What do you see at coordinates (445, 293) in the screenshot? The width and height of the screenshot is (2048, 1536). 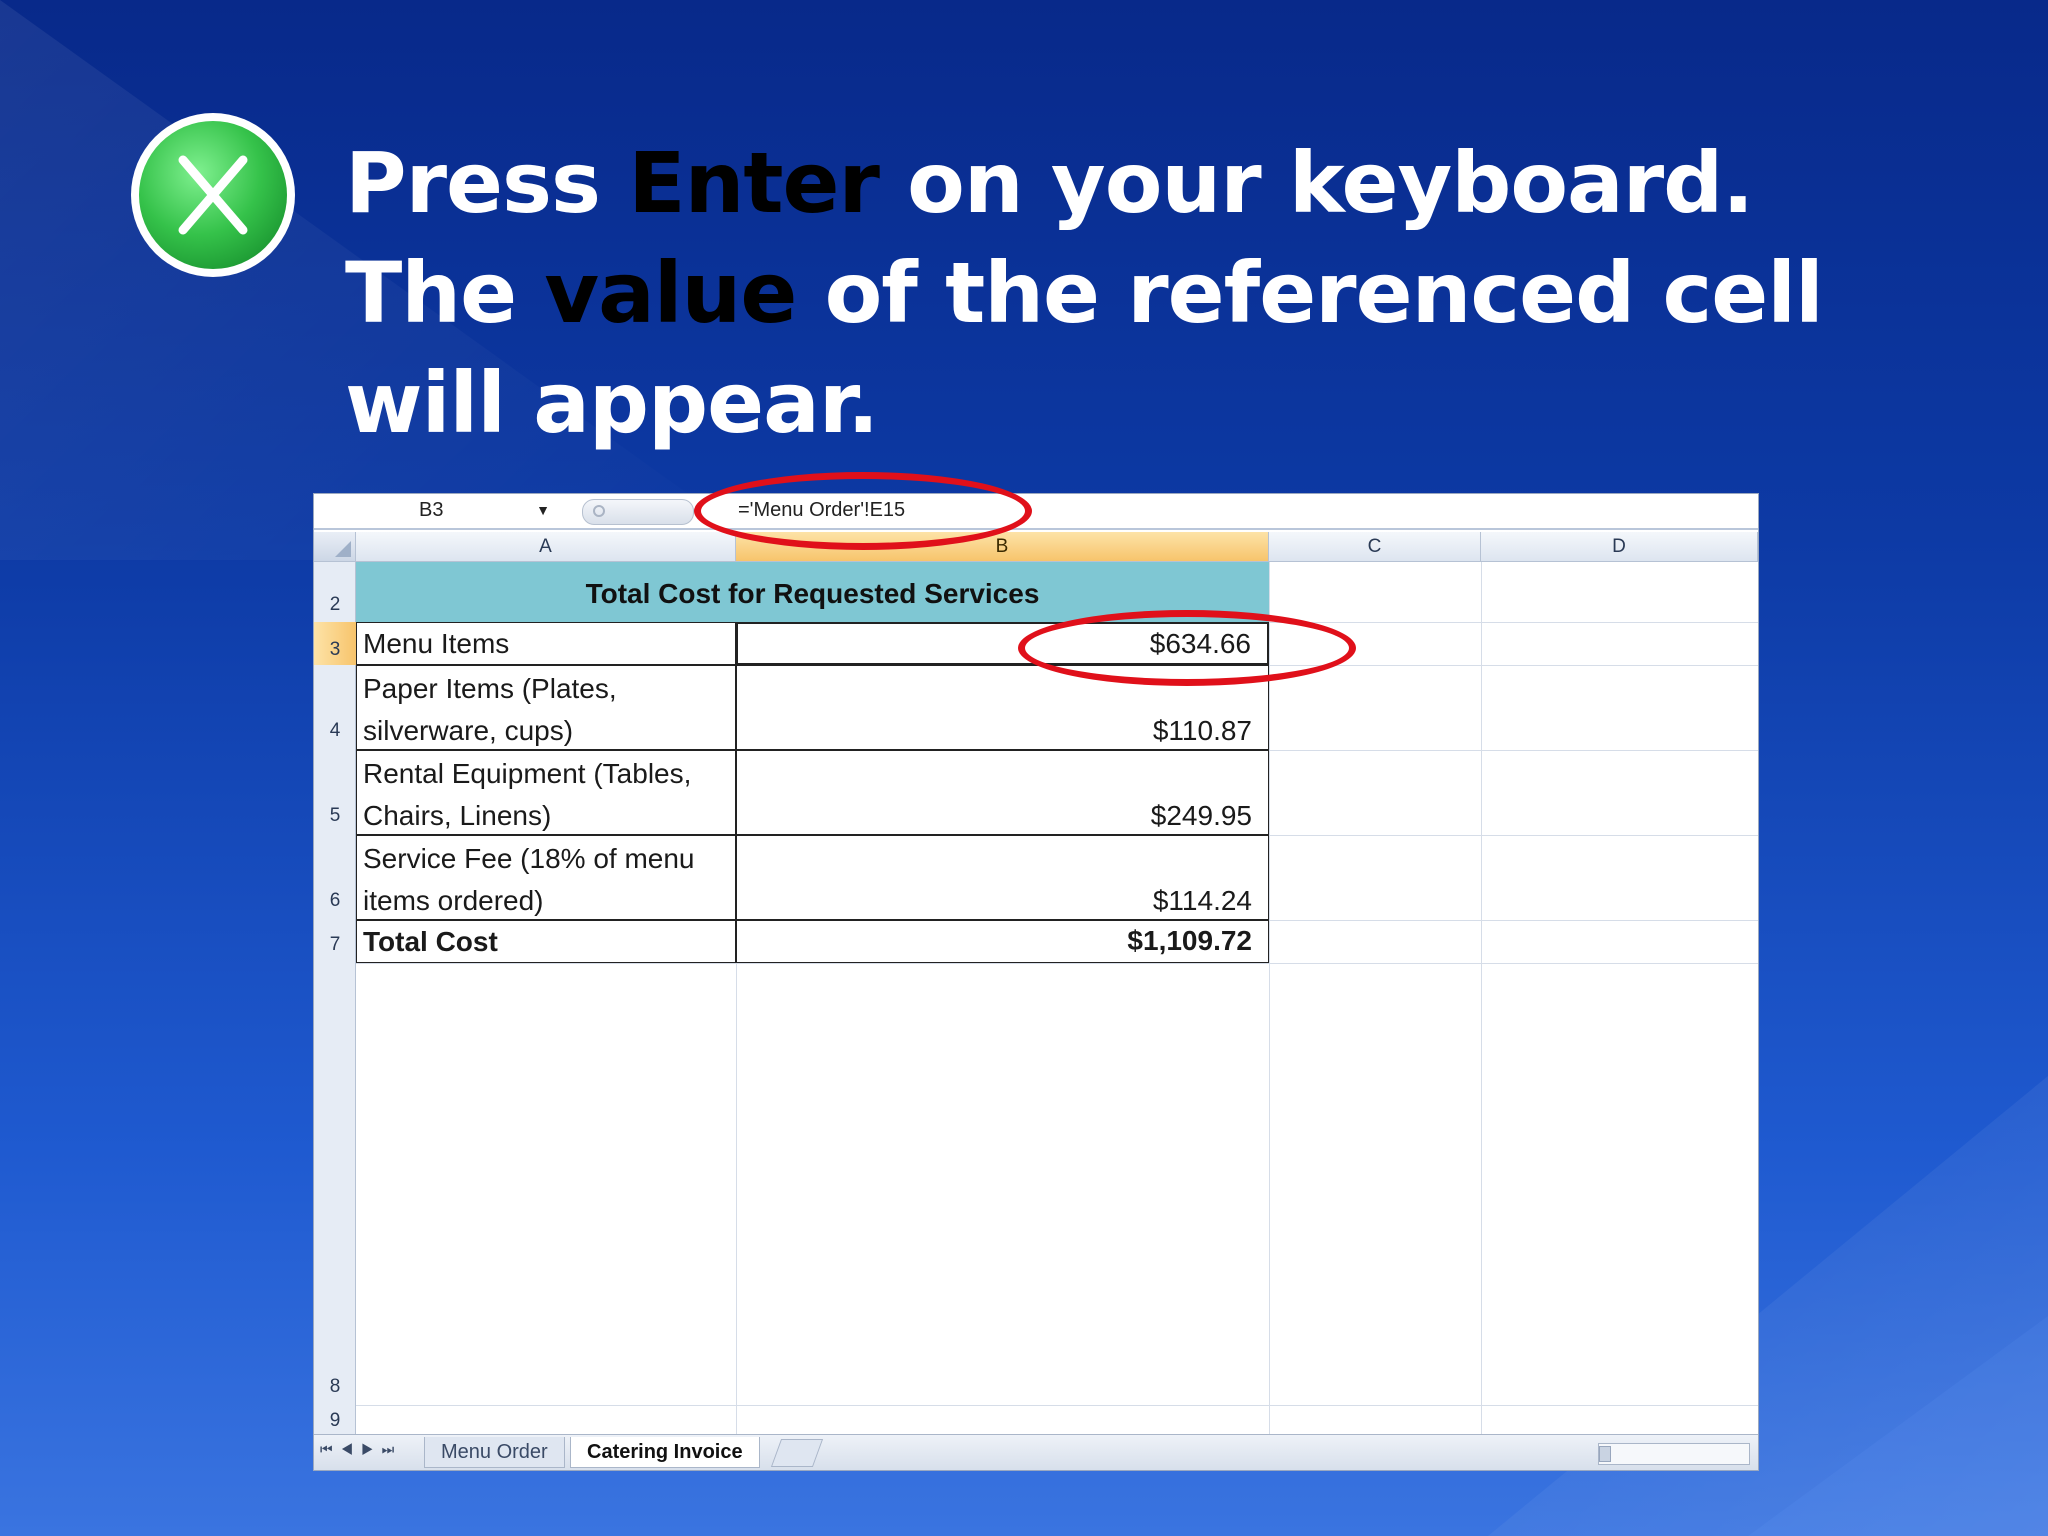 I see `heading-text: The` at bounding box center [445, 293].